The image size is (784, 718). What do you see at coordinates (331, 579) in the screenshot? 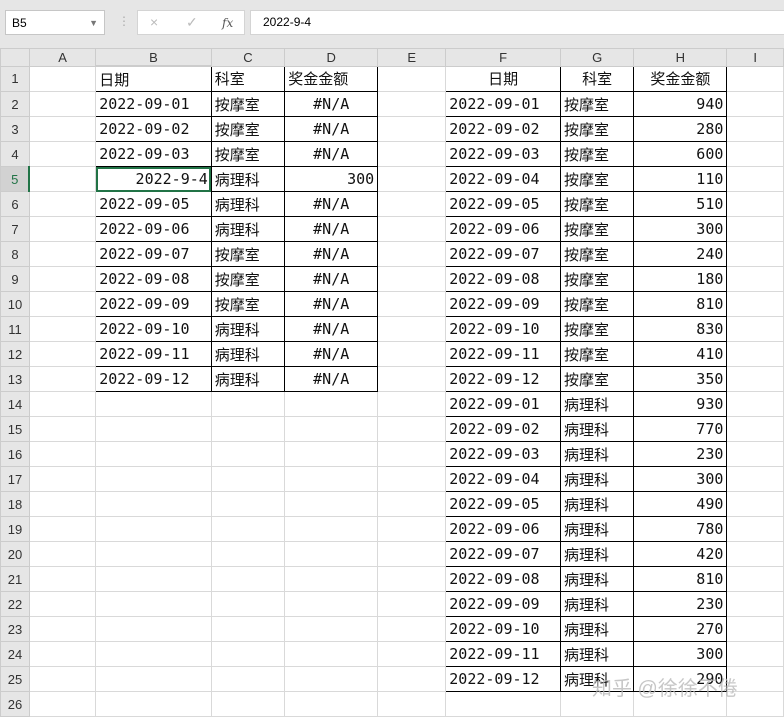
I see `cell-d21` at bounding box center [331, 579].